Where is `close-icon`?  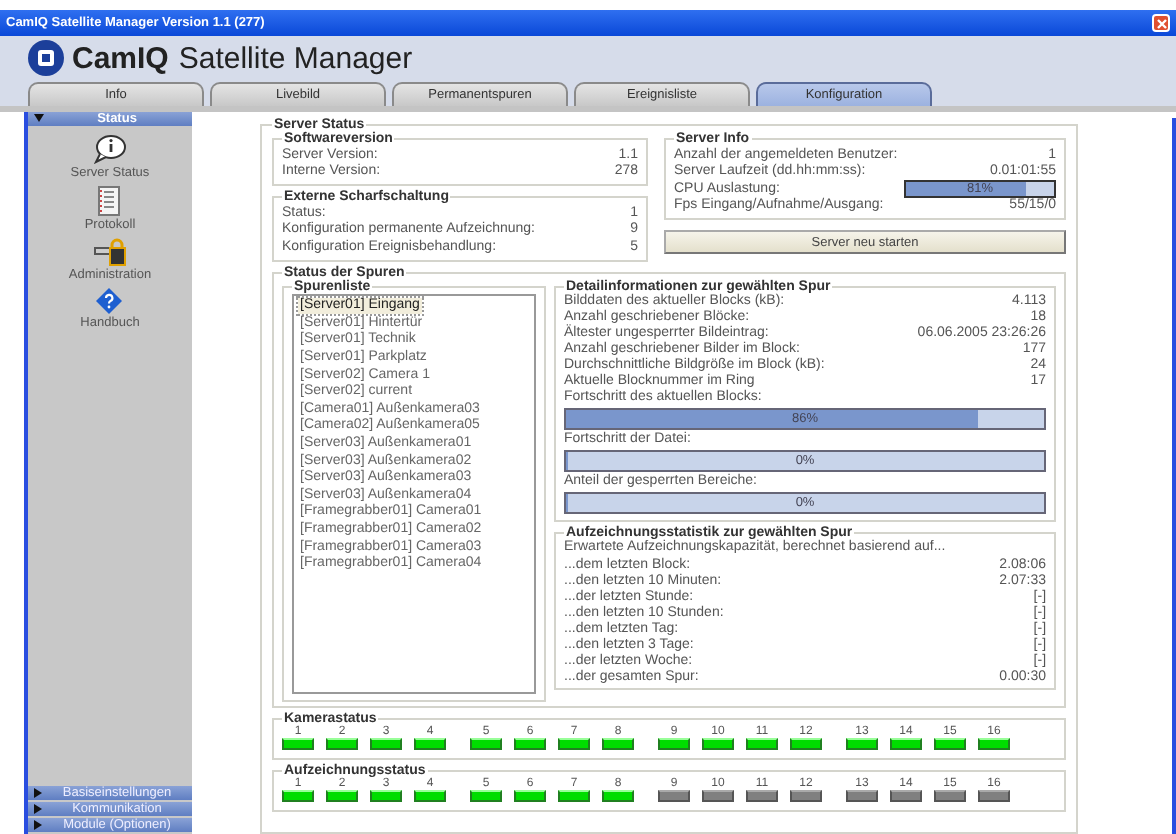
close-icon is located at coordinates (1161, 23).